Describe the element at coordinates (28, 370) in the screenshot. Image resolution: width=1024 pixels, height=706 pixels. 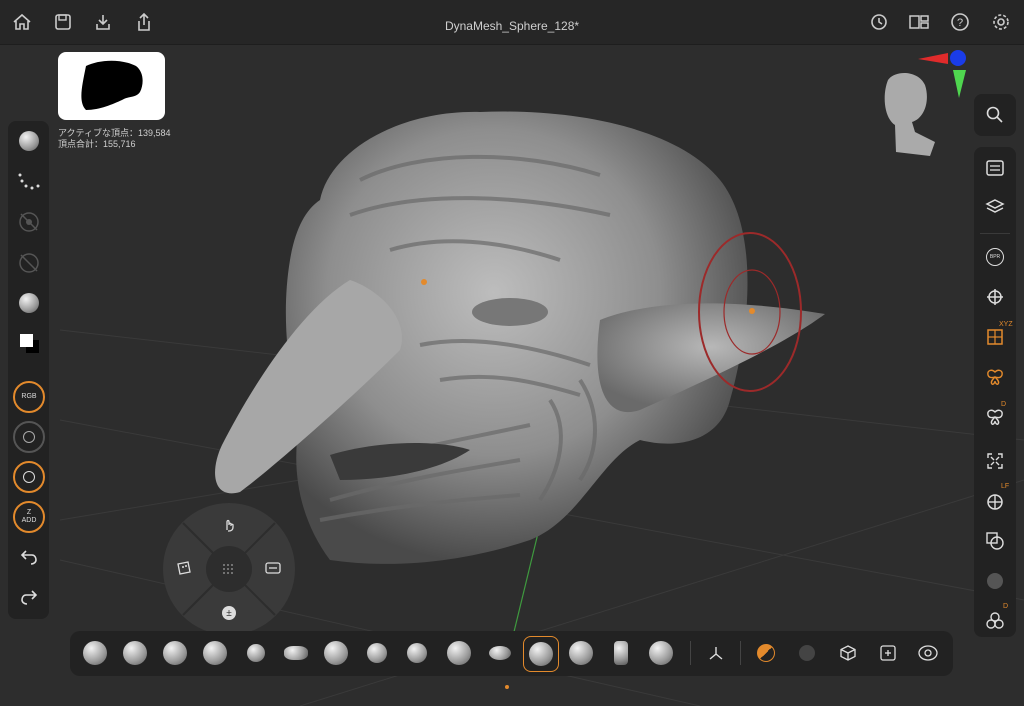
I see `left-toolbar: RGB Z ADD` at that location.